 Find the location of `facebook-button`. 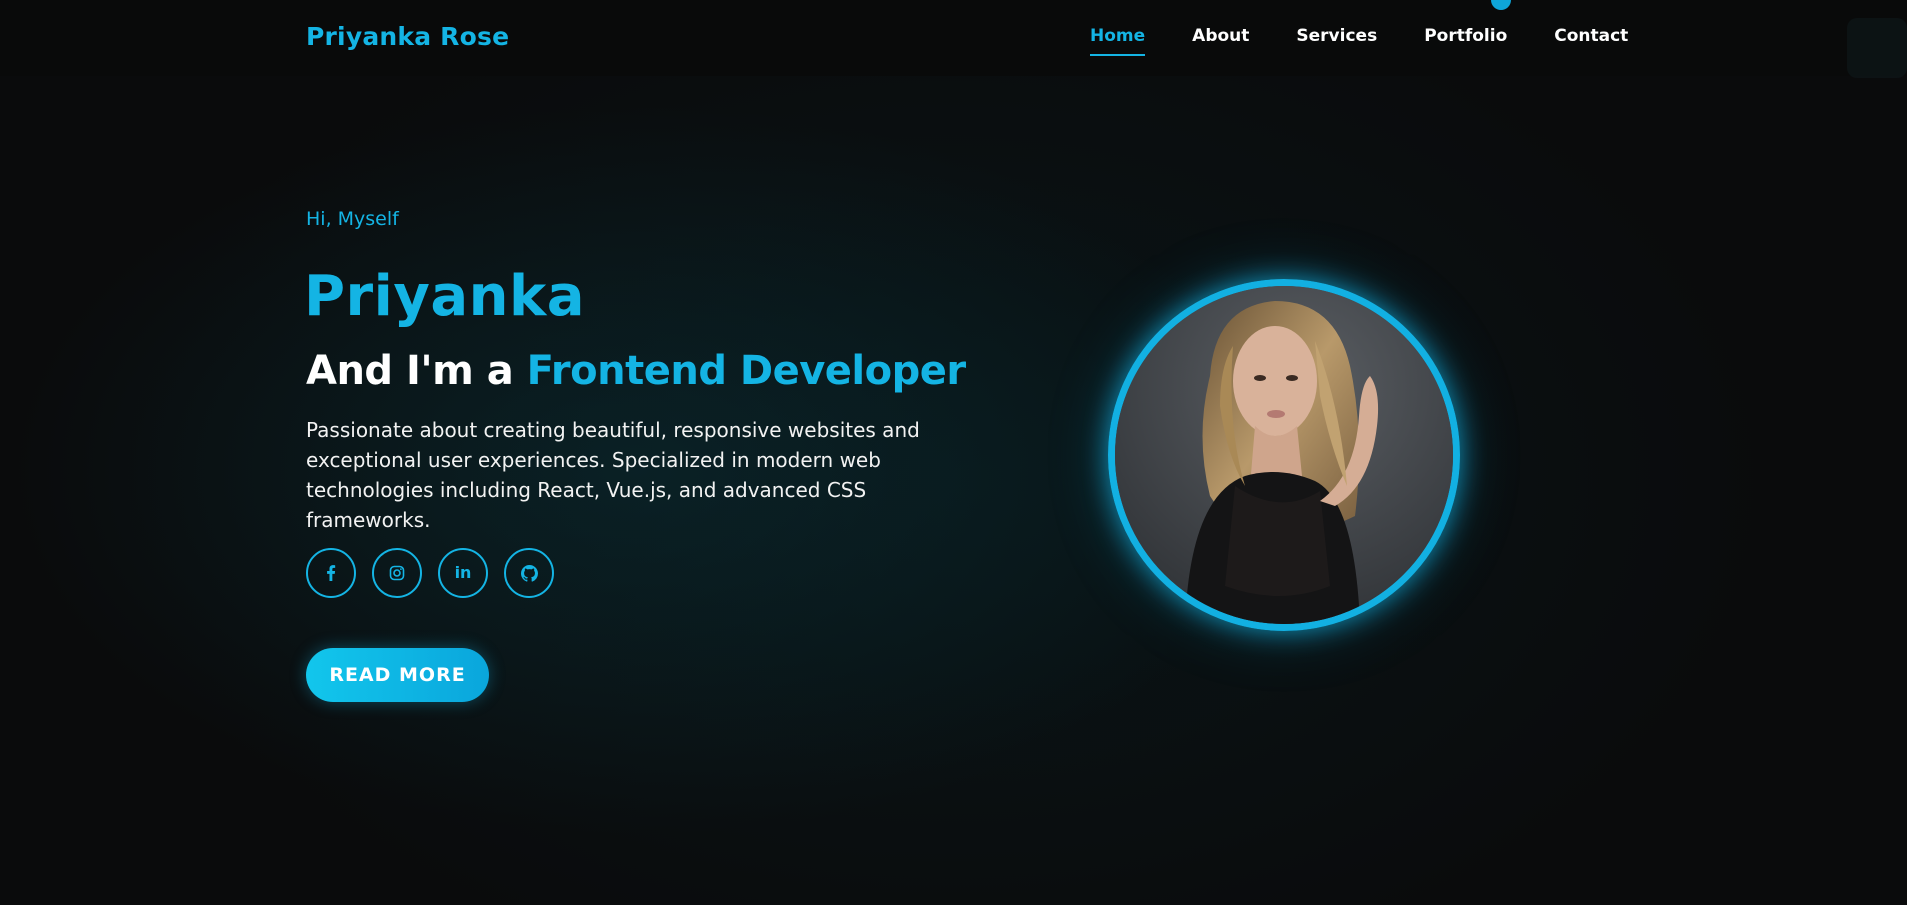

facebook-button is located at coordinates (331, 573).